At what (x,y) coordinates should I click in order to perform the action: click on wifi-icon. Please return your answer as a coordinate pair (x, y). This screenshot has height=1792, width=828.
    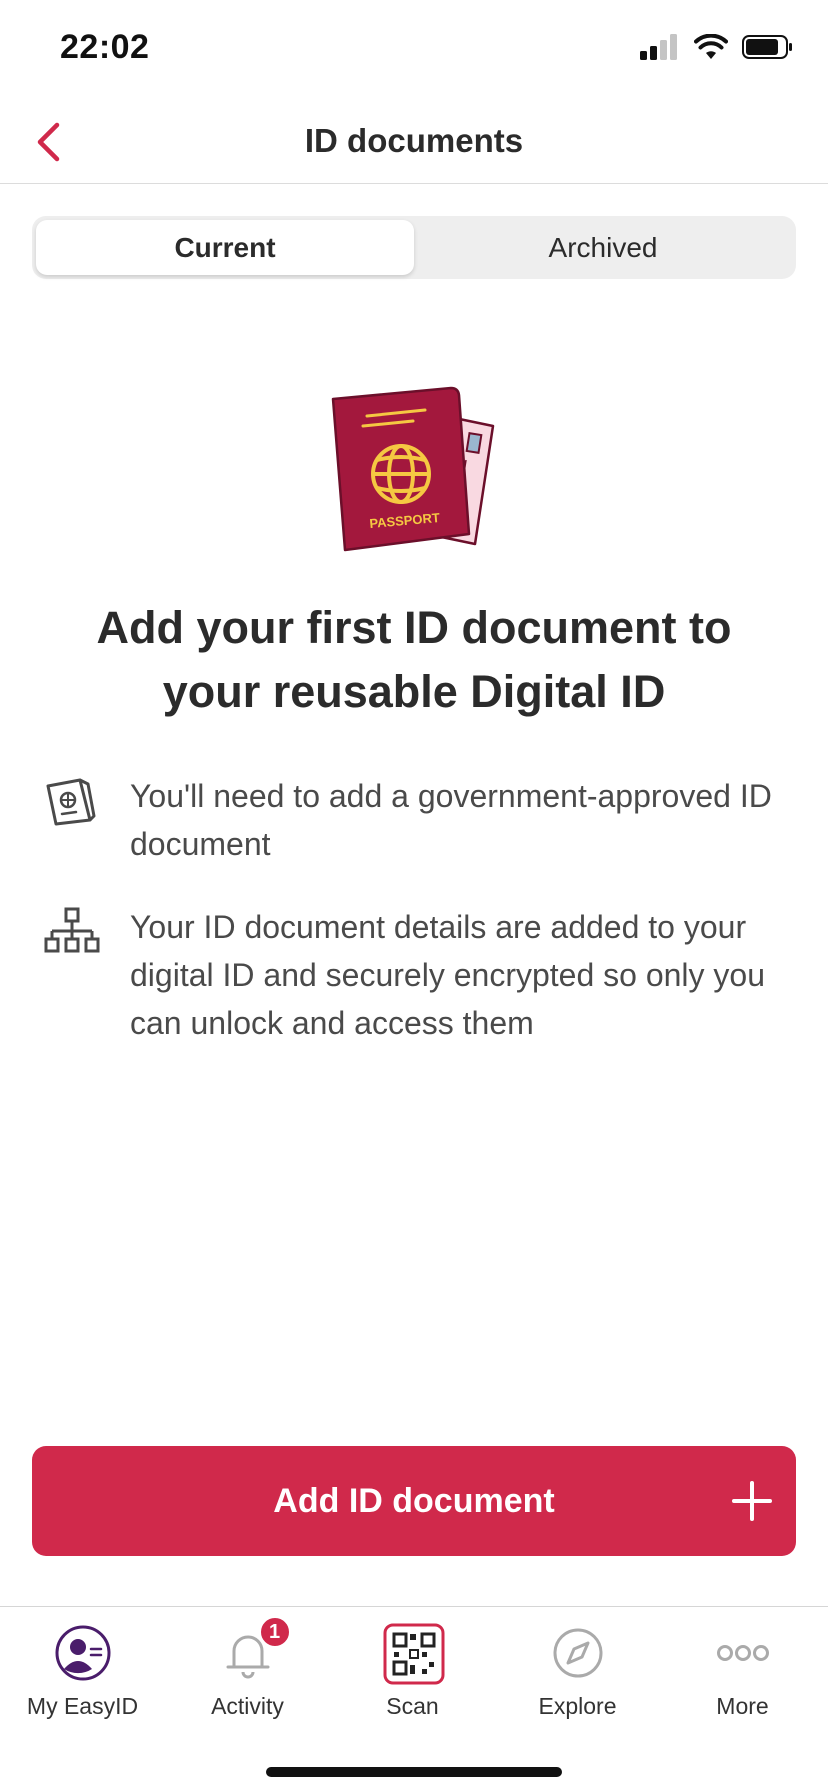
    Looking at the image, I should click on (711, 46).